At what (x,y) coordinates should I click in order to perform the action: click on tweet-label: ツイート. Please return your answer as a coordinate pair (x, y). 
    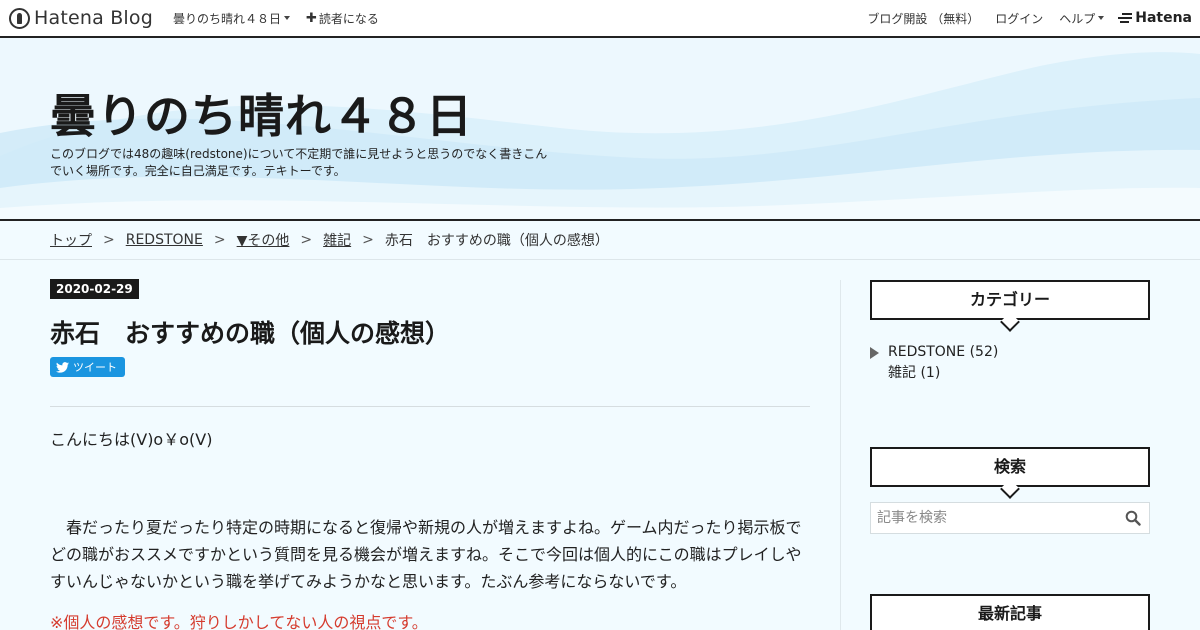
    Looking at the image, I should click on (95, 367).